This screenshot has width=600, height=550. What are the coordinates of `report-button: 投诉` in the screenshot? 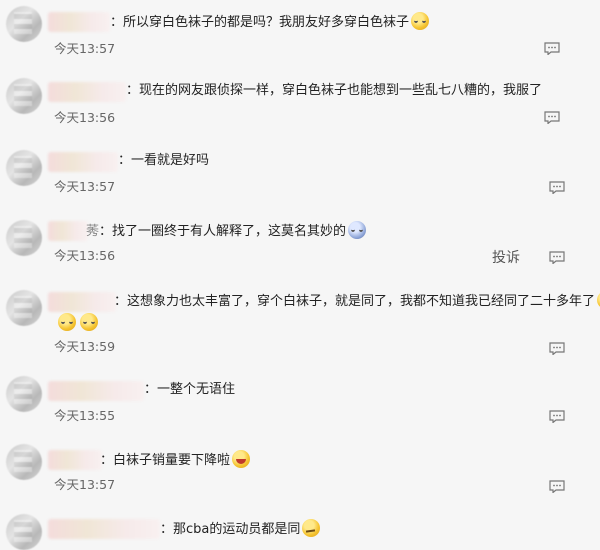 It's located at (506, 257).